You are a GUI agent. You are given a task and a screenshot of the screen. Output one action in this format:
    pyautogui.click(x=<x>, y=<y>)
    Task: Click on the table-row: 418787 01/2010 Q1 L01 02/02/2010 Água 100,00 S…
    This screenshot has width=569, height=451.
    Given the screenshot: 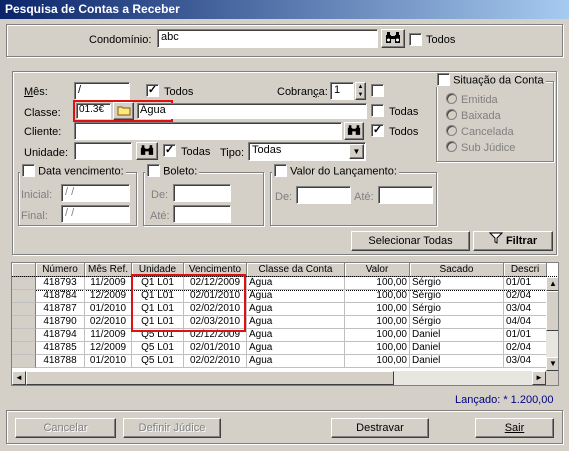 What is the action you would take?
    pyautogui.click(x=285, y=309)
    